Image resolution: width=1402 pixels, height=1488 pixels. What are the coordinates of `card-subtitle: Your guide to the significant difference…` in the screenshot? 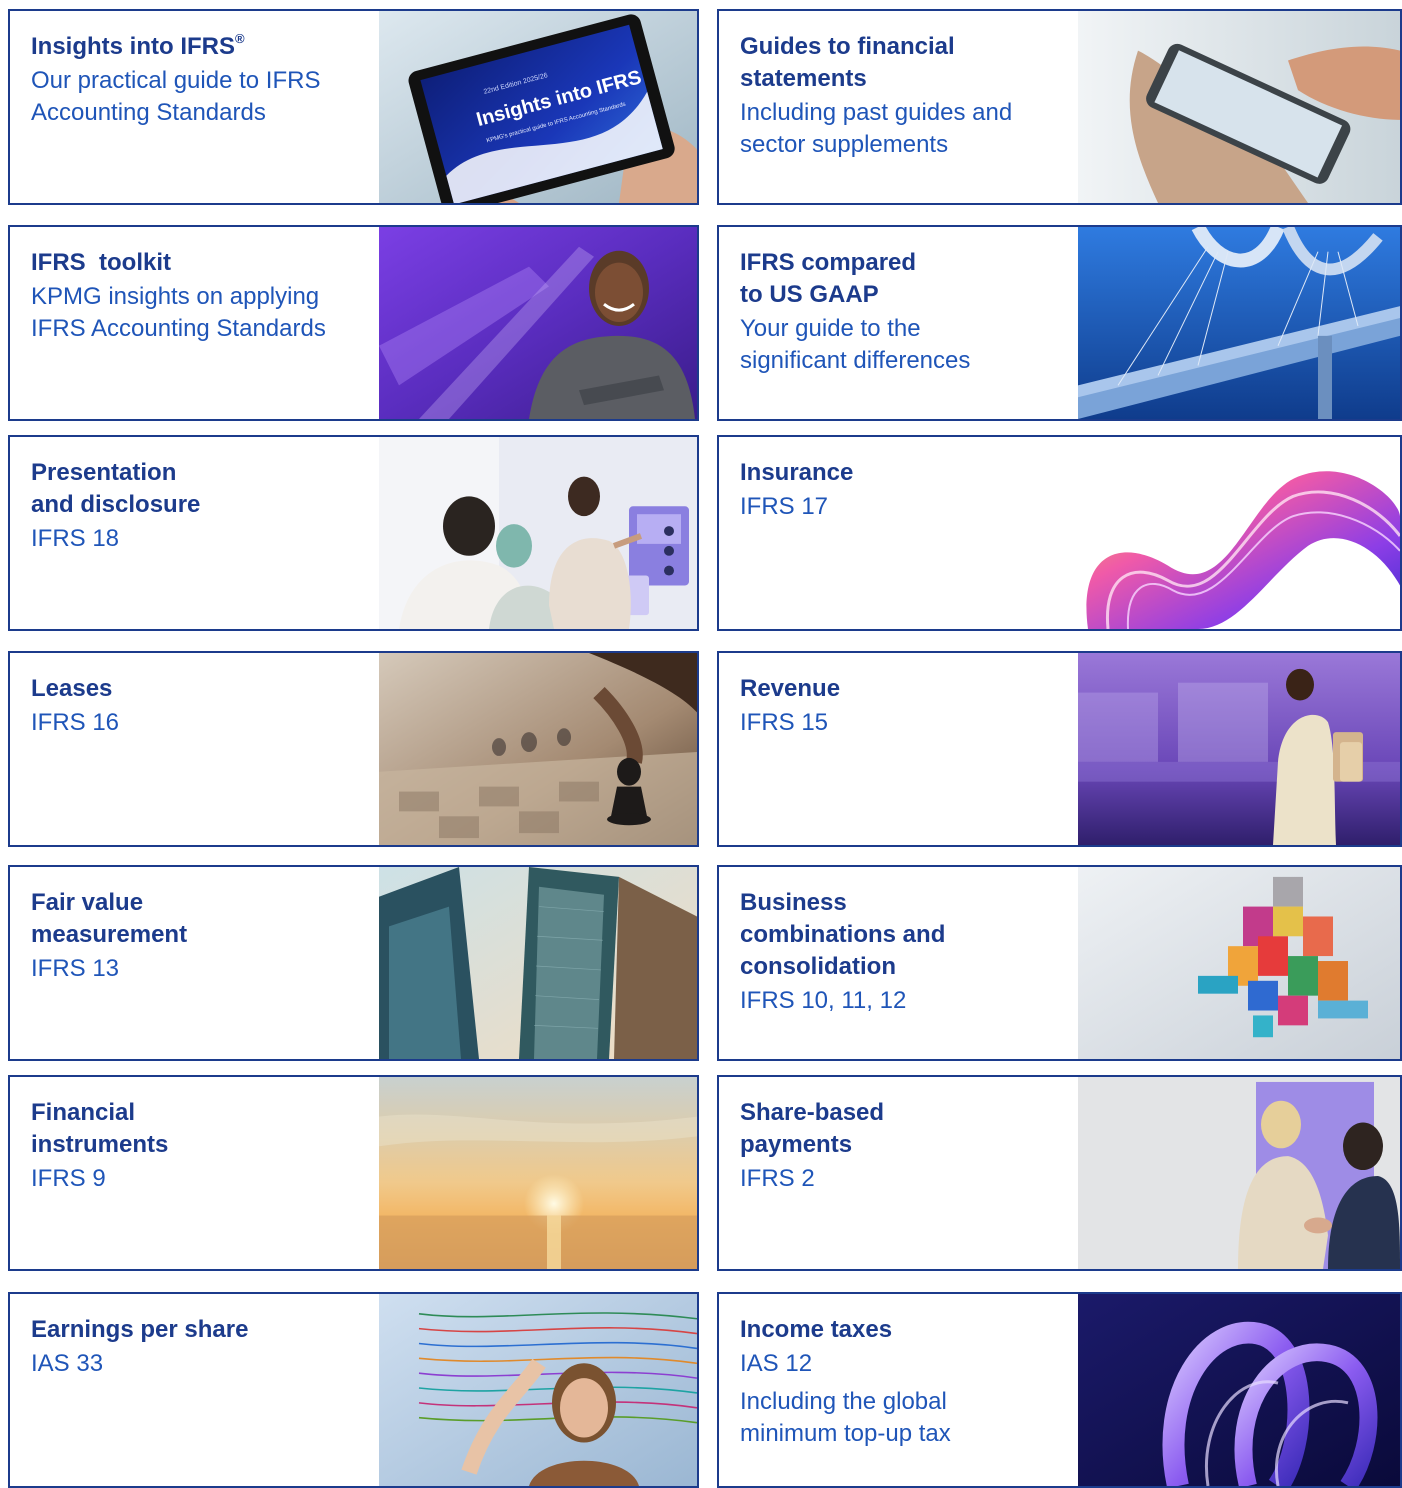 It's located at (855, 344).